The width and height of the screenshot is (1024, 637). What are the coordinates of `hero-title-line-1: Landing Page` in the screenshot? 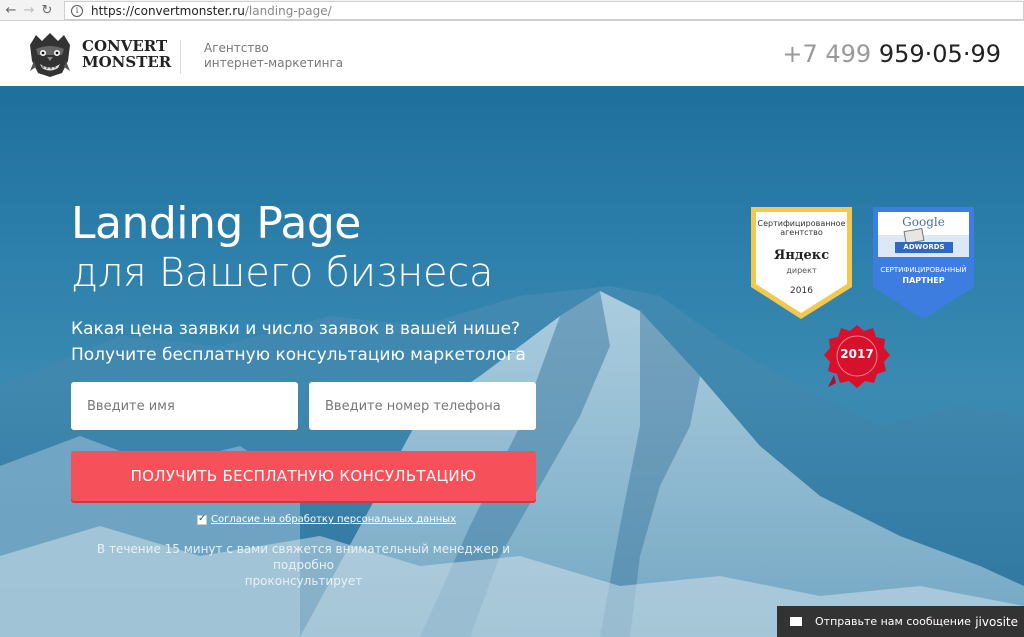 It's located at (216, 223).